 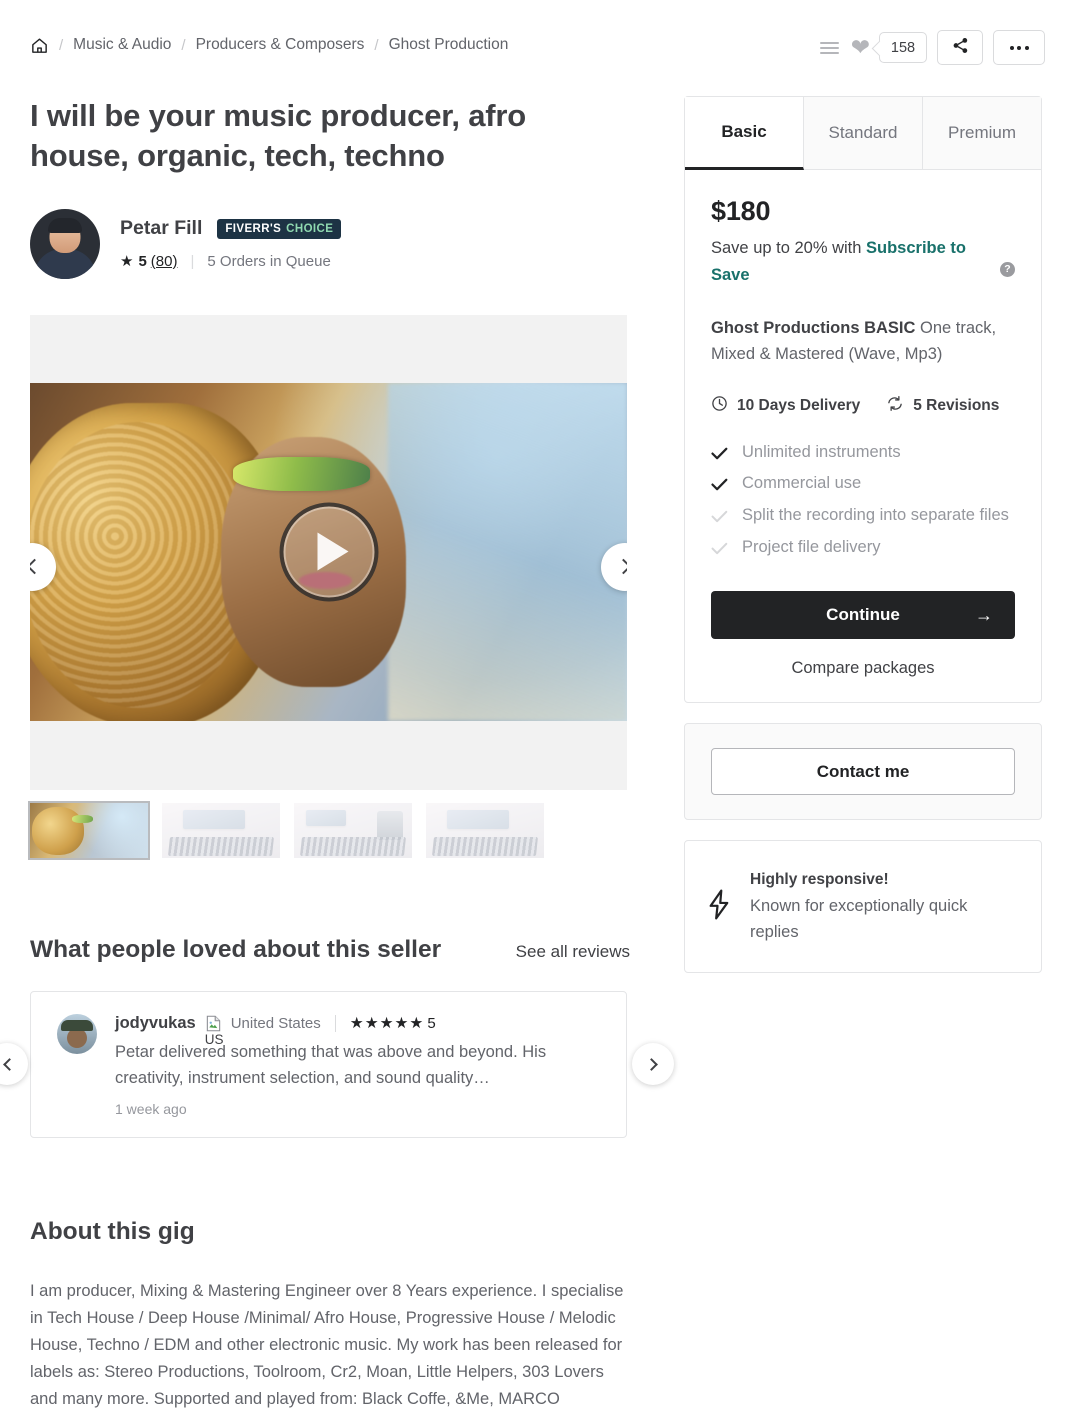 I want to click on flag-alt-text: US, so click(x=214, y=1039).